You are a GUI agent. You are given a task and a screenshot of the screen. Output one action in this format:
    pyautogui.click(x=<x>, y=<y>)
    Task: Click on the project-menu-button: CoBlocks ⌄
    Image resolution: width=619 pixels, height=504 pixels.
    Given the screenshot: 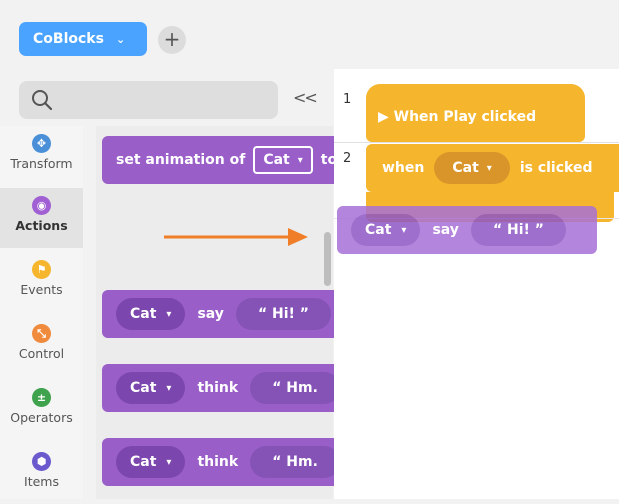 What is the action you would take?
    pyautogui.click(x=83, y=39)
    